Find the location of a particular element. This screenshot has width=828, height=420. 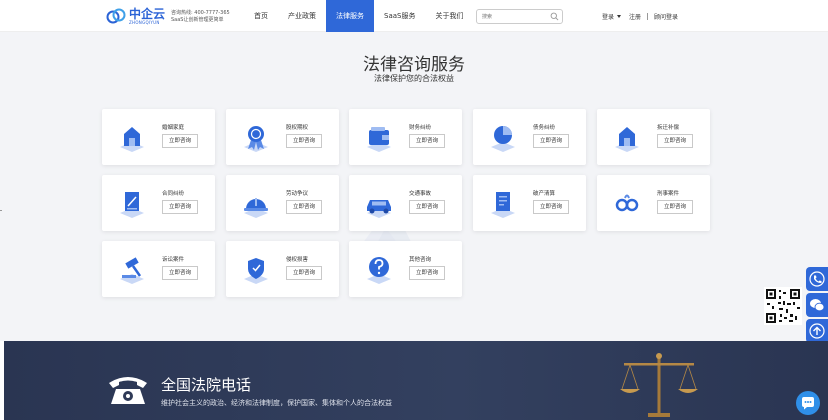

service-card-labor: 劳动争议 立即咨询 is located at coordinates (282, 203).